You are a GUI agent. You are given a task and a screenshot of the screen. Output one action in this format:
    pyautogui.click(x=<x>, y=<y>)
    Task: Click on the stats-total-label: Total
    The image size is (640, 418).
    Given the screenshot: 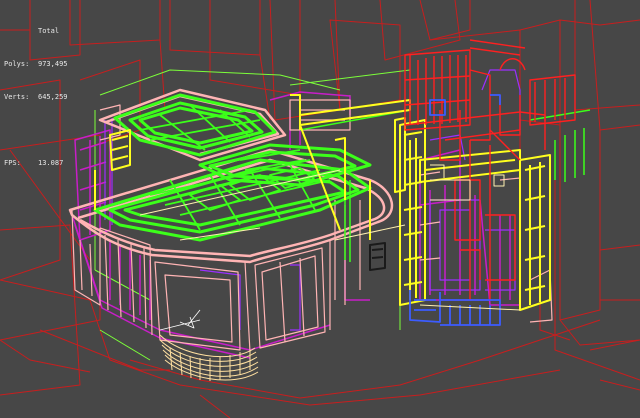 What is the action you would take?
    pyautogui.click(x=49, y=31)
    